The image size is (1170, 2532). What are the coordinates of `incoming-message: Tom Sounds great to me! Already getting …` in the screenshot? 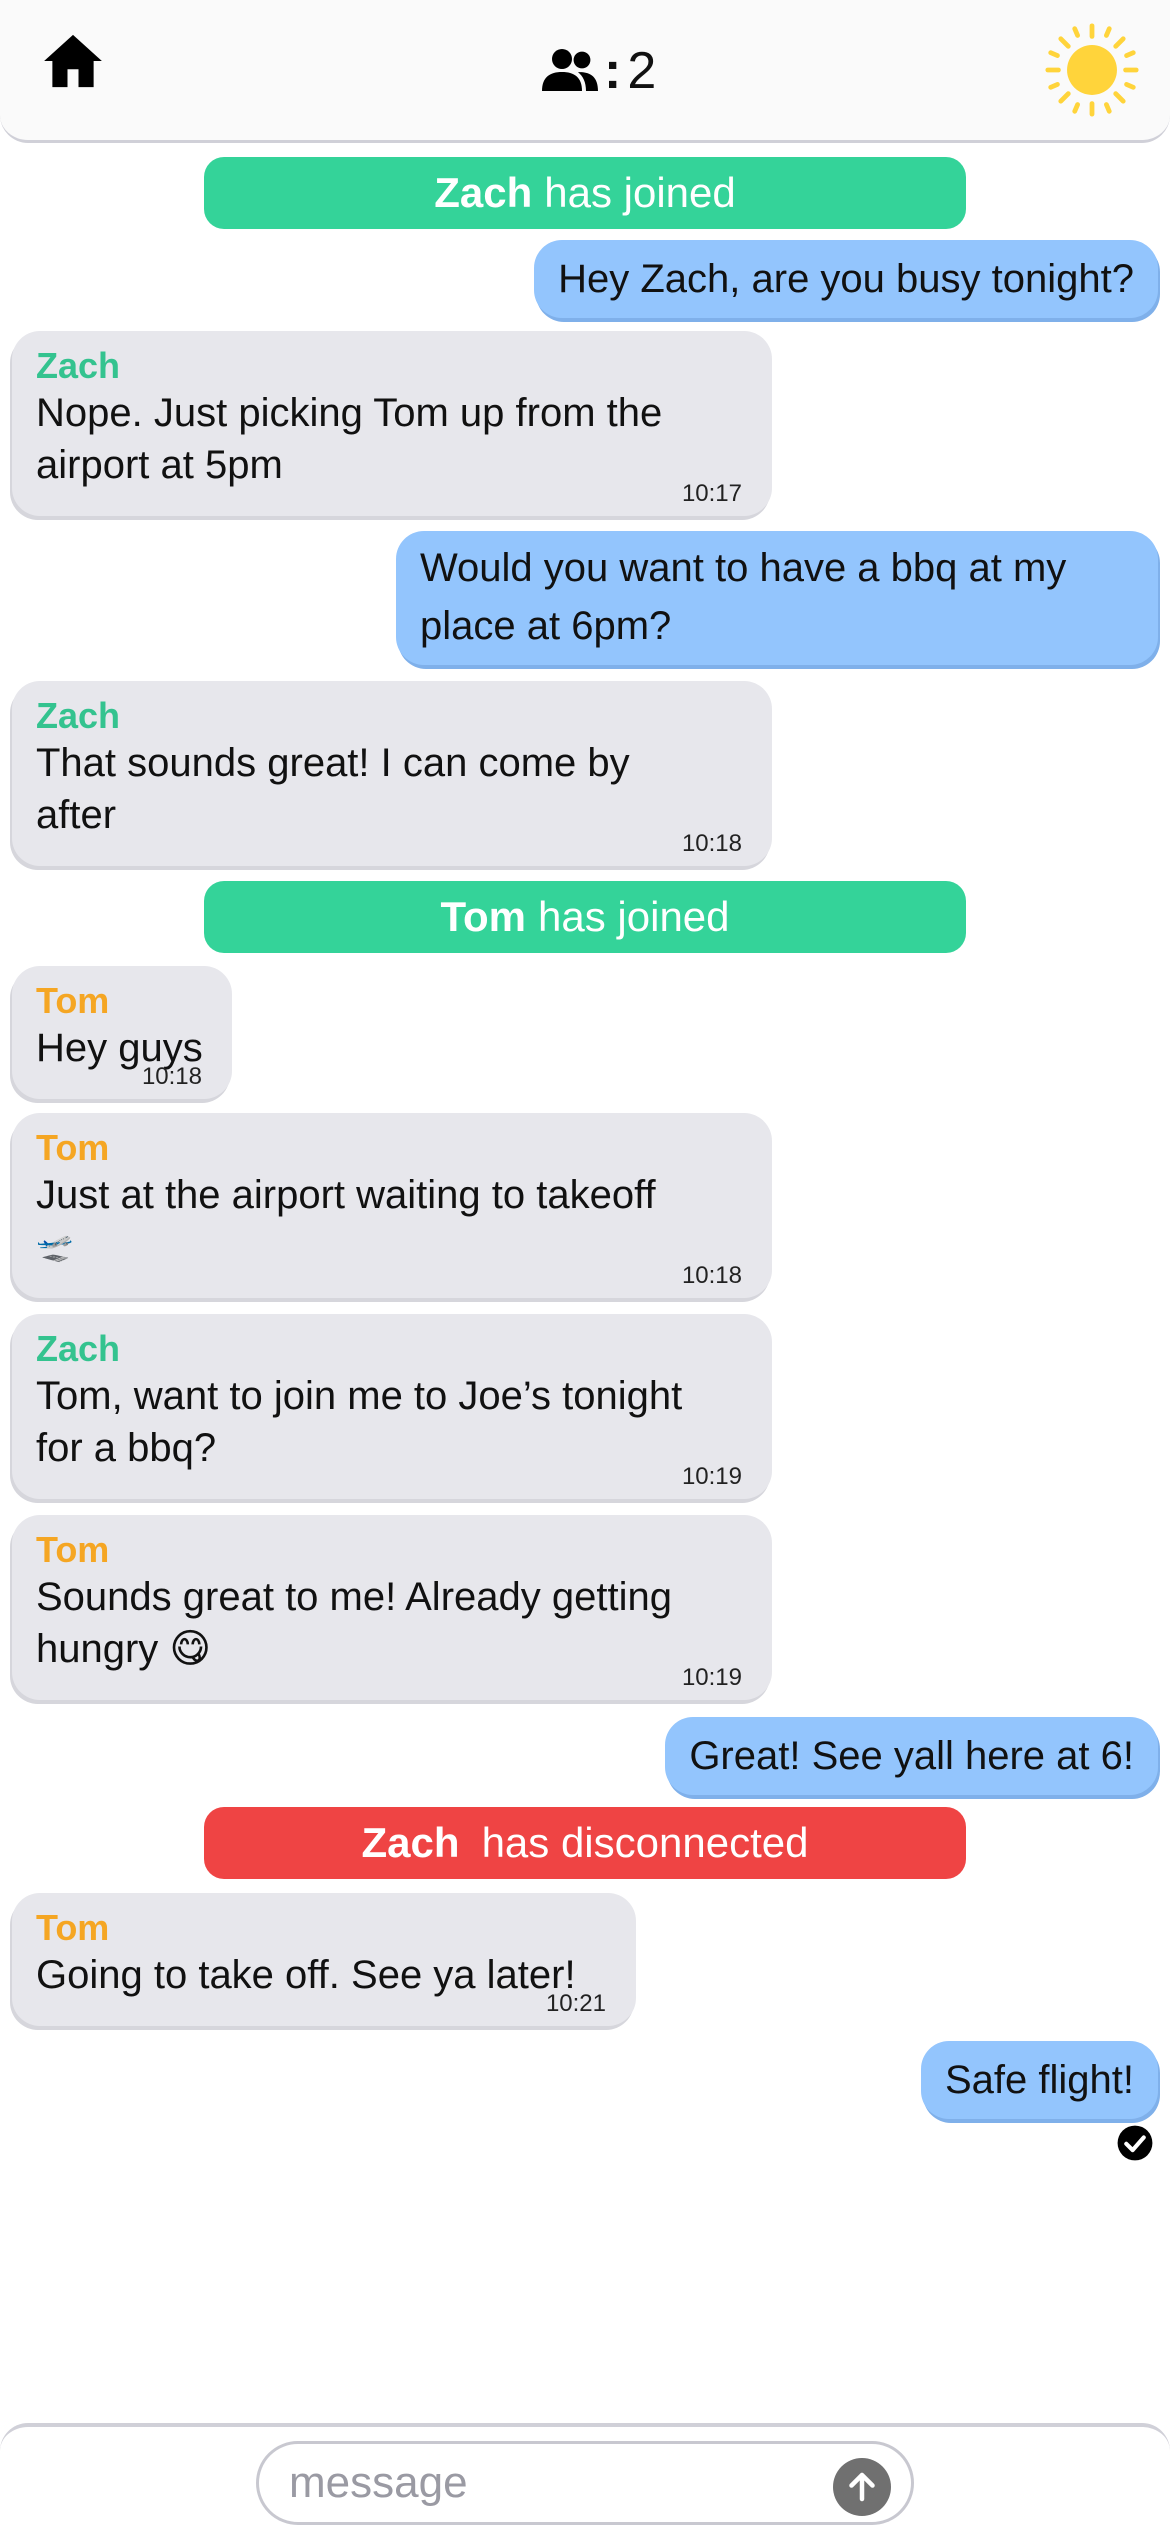 It's located at (392, 1607).